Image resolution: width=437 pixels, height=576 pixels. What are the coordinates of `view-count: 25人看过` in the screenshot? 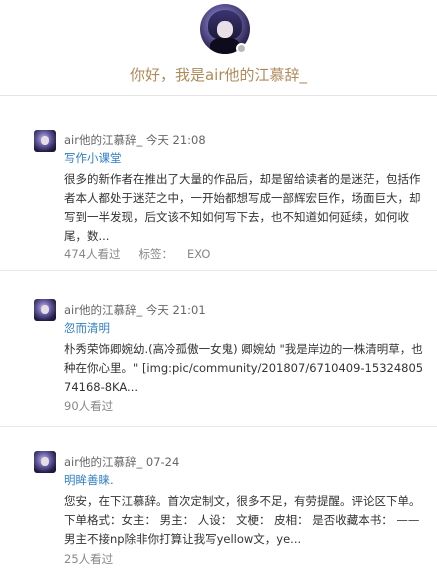 It's located at (89, 559).